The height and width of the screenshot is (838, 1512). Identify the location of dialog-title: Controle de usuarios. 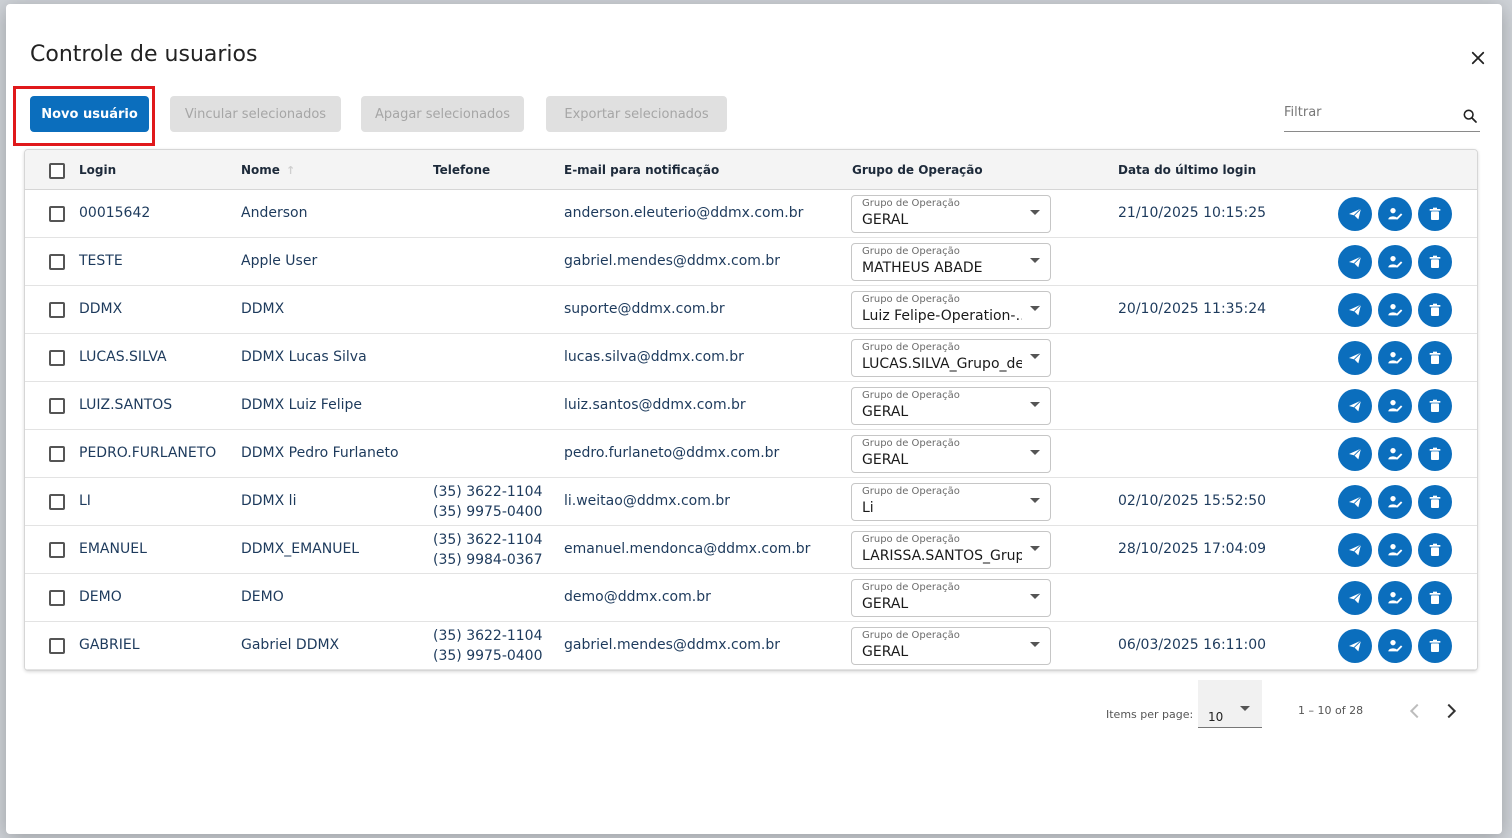
(144, 54).